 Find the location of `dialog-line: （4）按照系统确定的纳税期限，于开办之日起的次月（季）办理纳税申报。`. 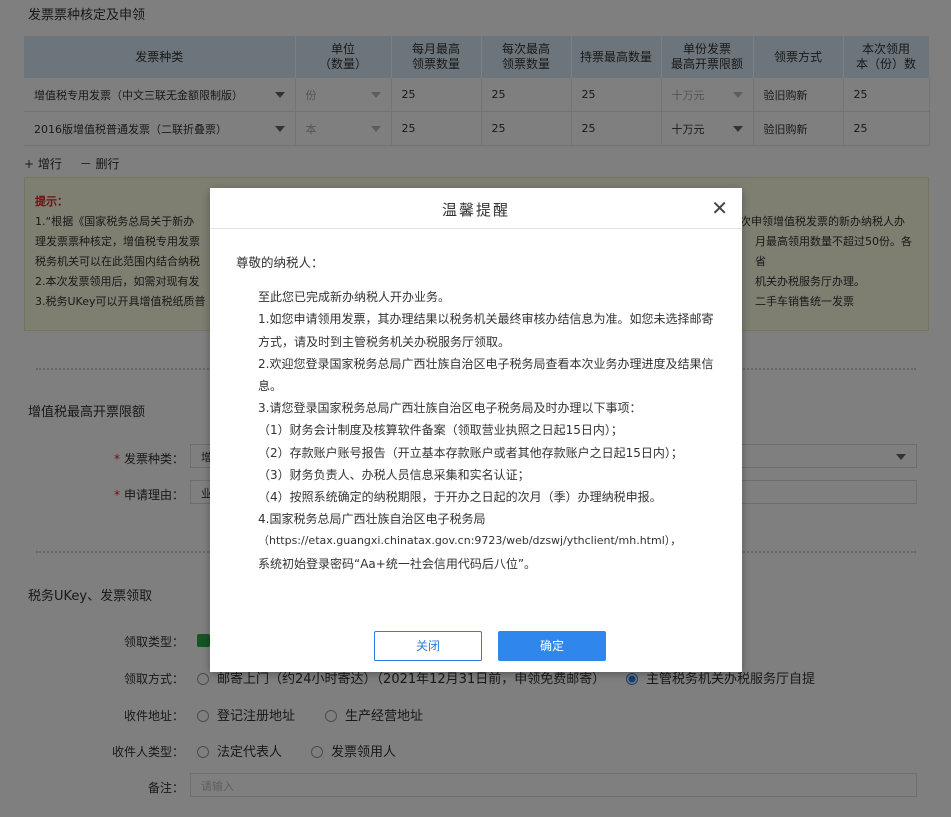

dialog-line: （4）按照系统确定的纳税期限，于开办之日起的次月（季）办理纳税申报。 is located at coordinates (460, 497).